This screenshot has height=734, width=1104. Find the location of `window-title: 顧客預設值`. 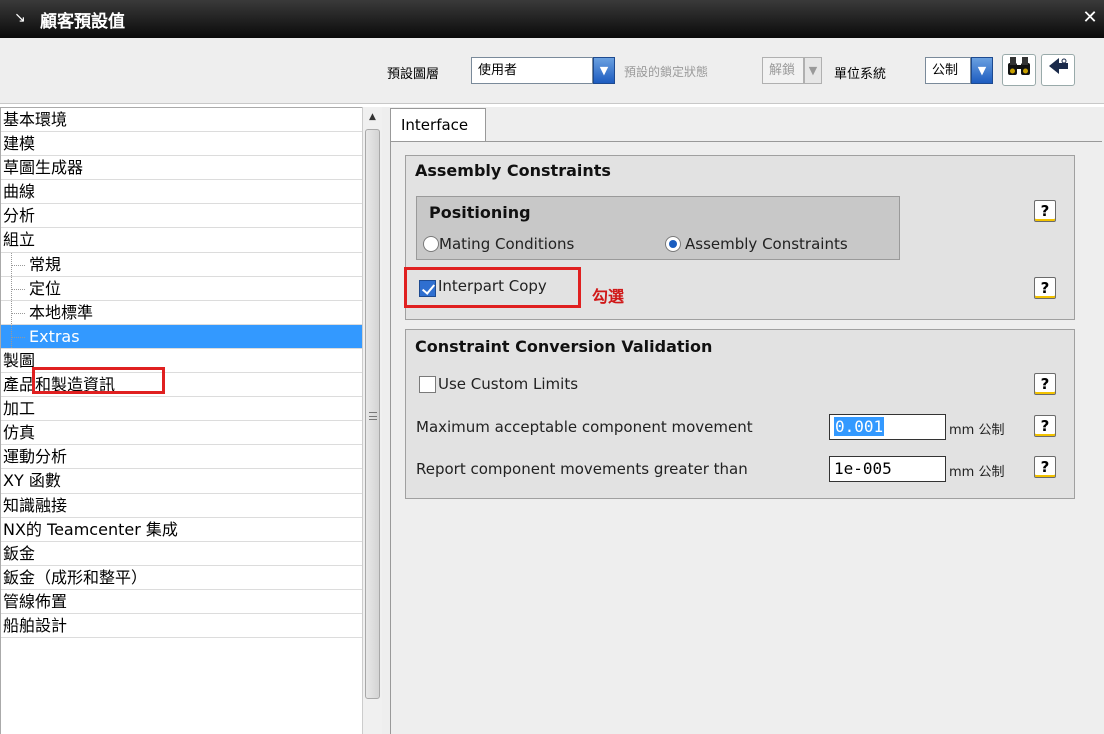

window-title: 顧客預設值 is located at coordinates (82, 22).